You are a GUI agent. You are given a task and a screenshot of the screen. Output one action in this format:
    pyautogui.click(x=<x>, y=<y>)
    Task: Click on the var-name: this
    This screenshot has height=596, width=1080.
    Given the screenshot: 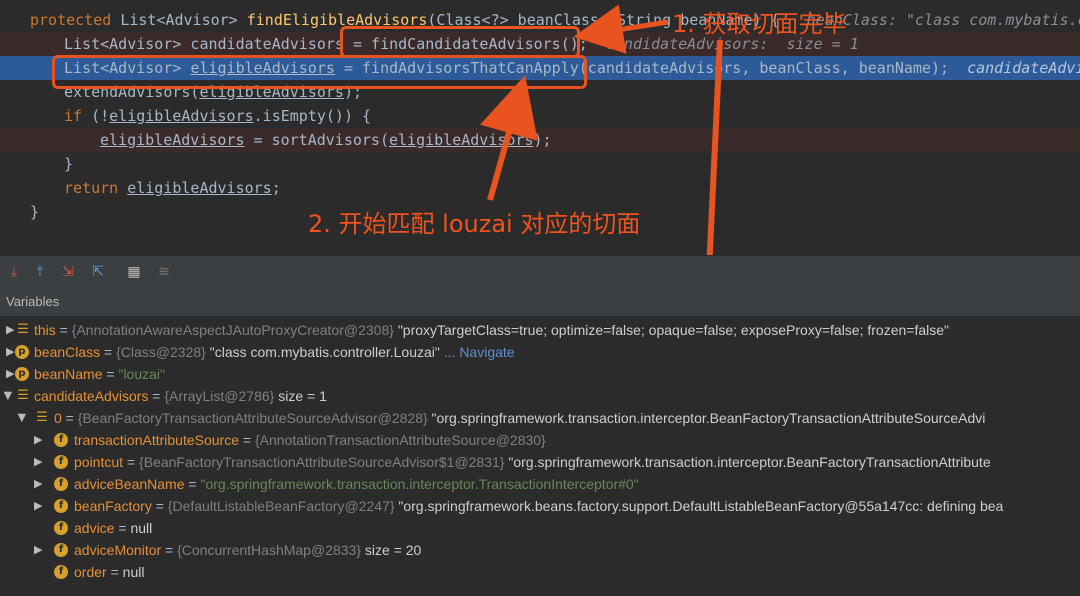 What is the action you would take?
    pyautogui.click(x=45, y=330)
    